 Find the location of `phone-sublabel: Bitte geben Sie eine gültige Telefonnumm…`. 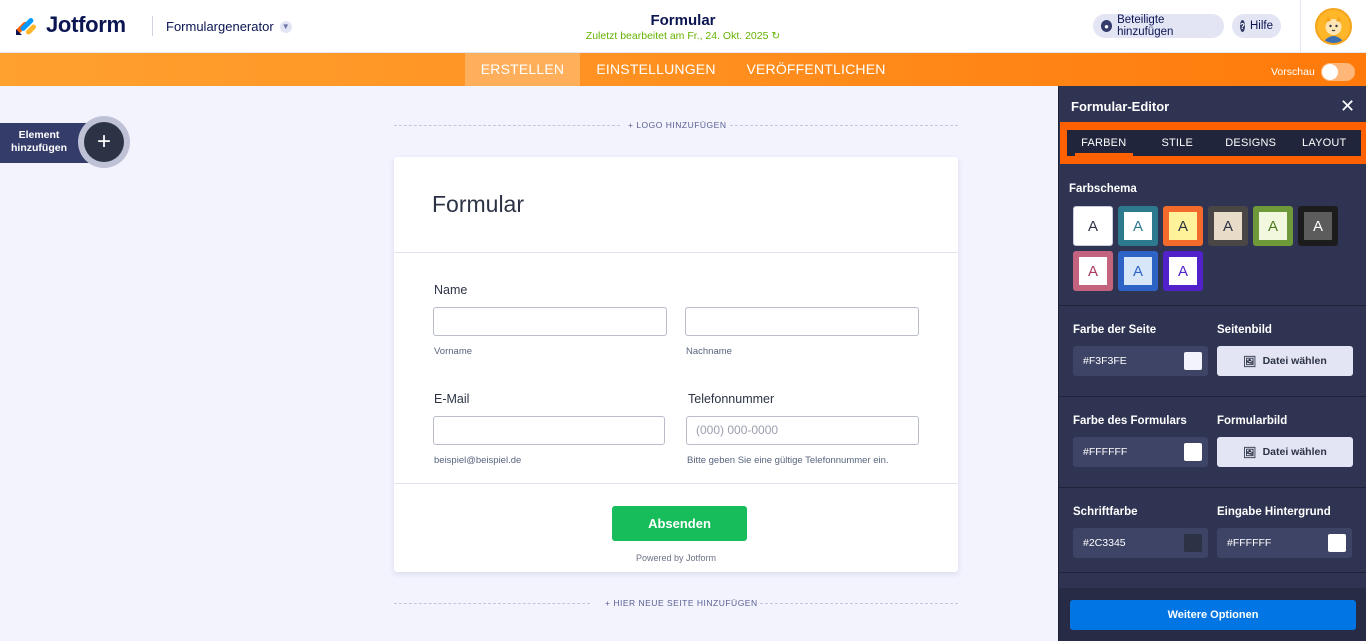

phone-sublabel: Bitte geben Sie eine gültige Telefonnumm… is located at coordinates (788, 460).